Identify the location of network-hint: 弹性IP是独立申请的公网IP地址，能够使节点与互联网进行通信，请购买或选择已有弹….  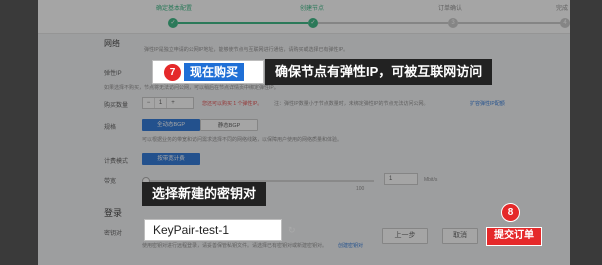
(246, 50).